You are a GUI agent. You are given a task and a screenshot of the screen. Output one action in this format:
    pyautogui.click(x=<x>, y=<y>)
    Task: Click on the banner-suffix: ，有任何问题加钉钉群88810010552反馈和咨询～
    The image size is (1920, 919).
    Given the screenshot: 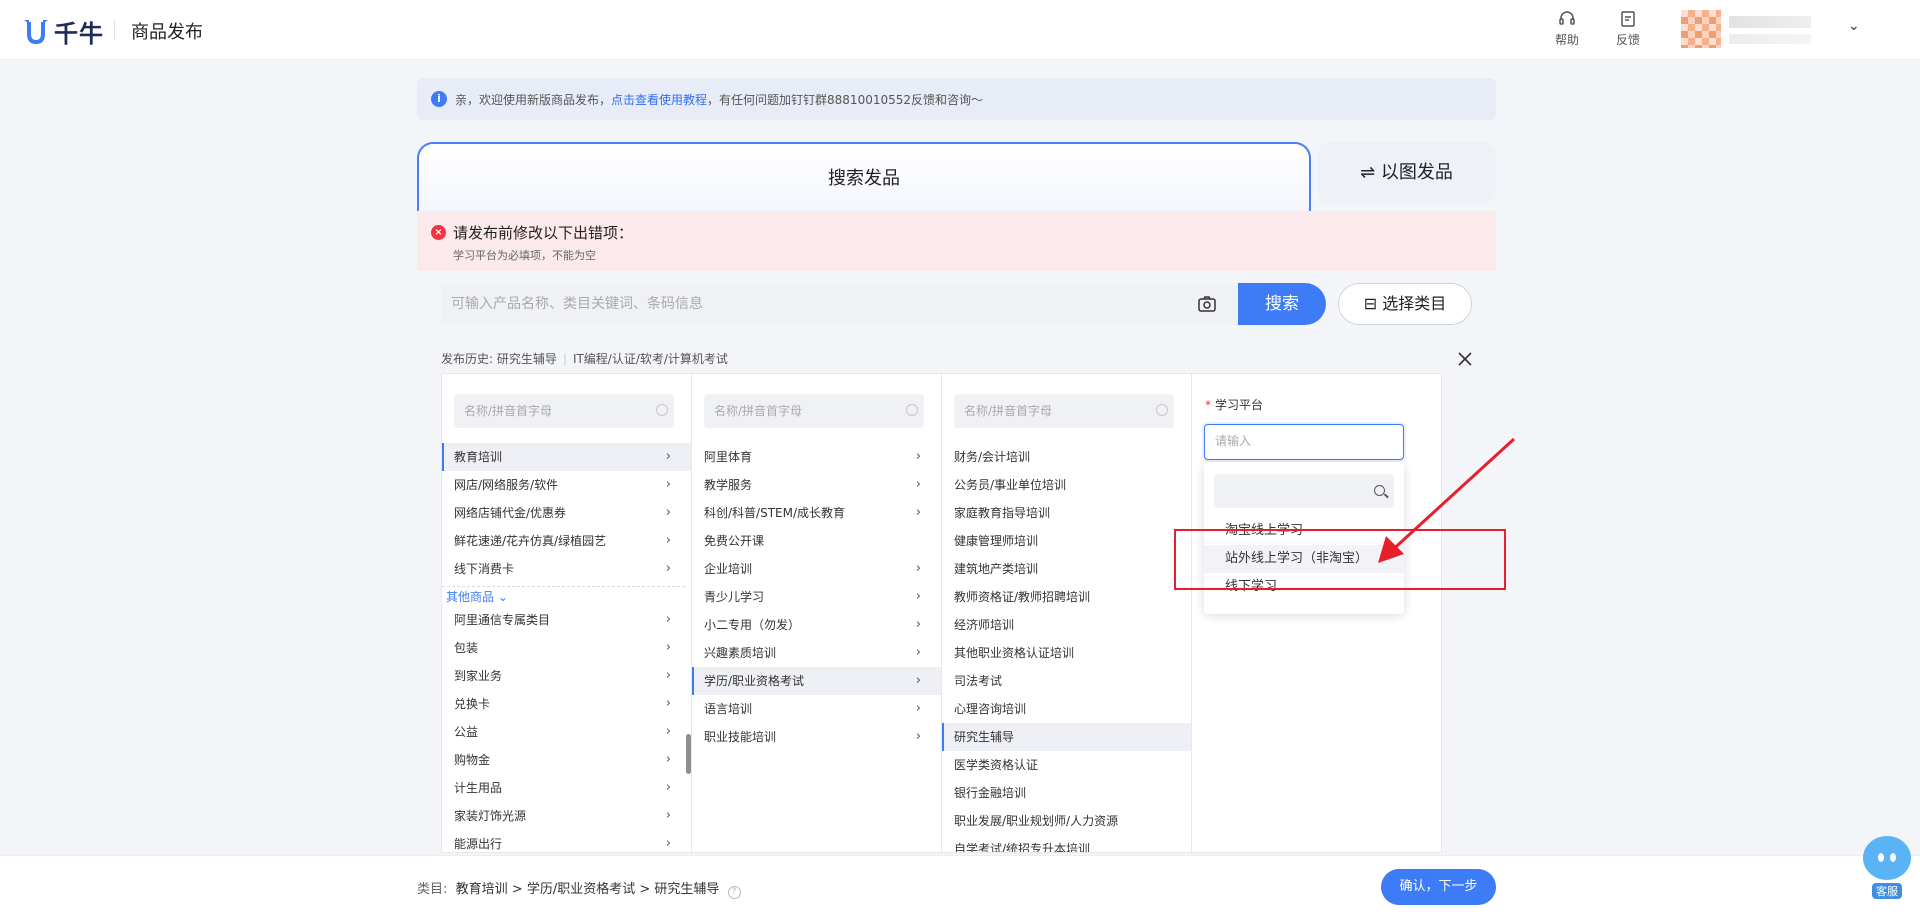 What is the action you would take?
    pyautogui.click(x=845, y=99)
    